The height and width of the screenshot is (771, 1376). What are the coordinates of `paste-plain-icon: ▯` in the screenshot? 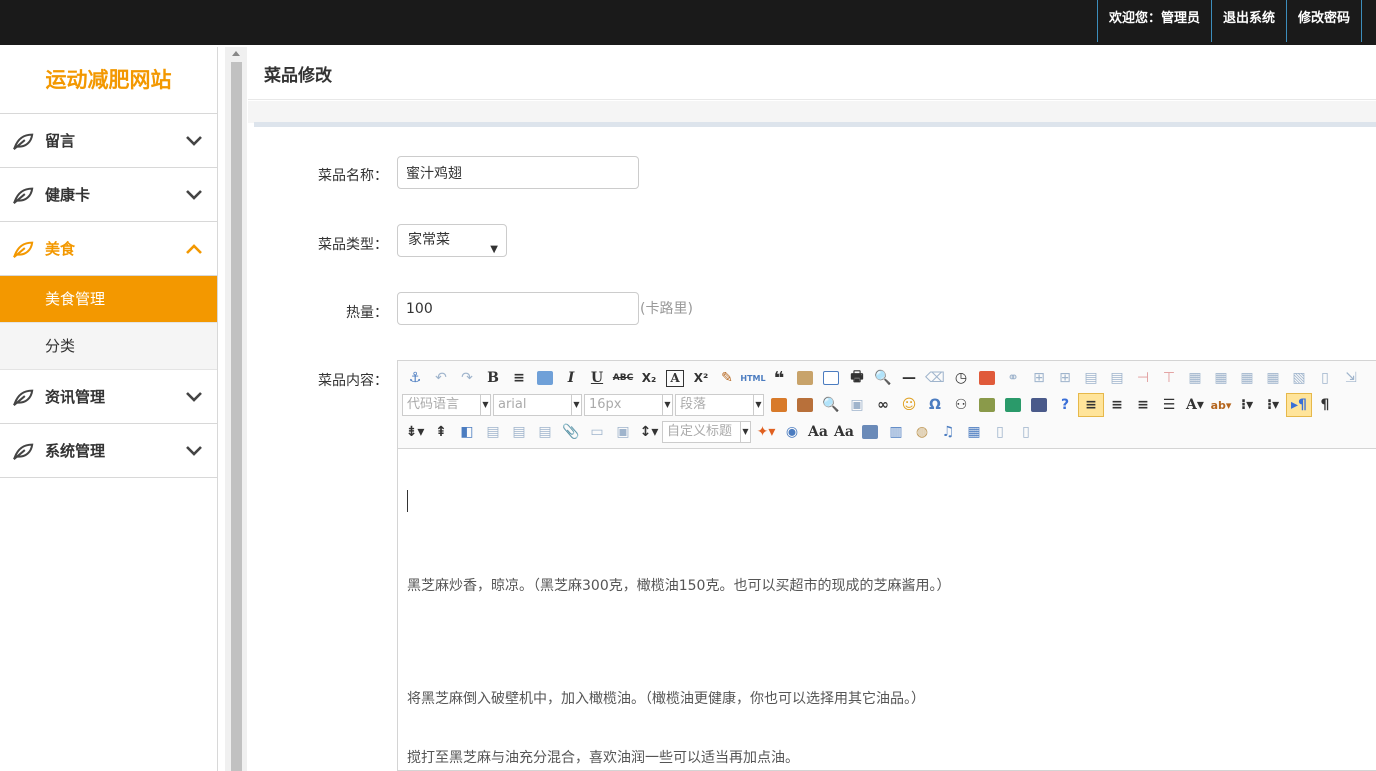 It's located at (1000, 432).